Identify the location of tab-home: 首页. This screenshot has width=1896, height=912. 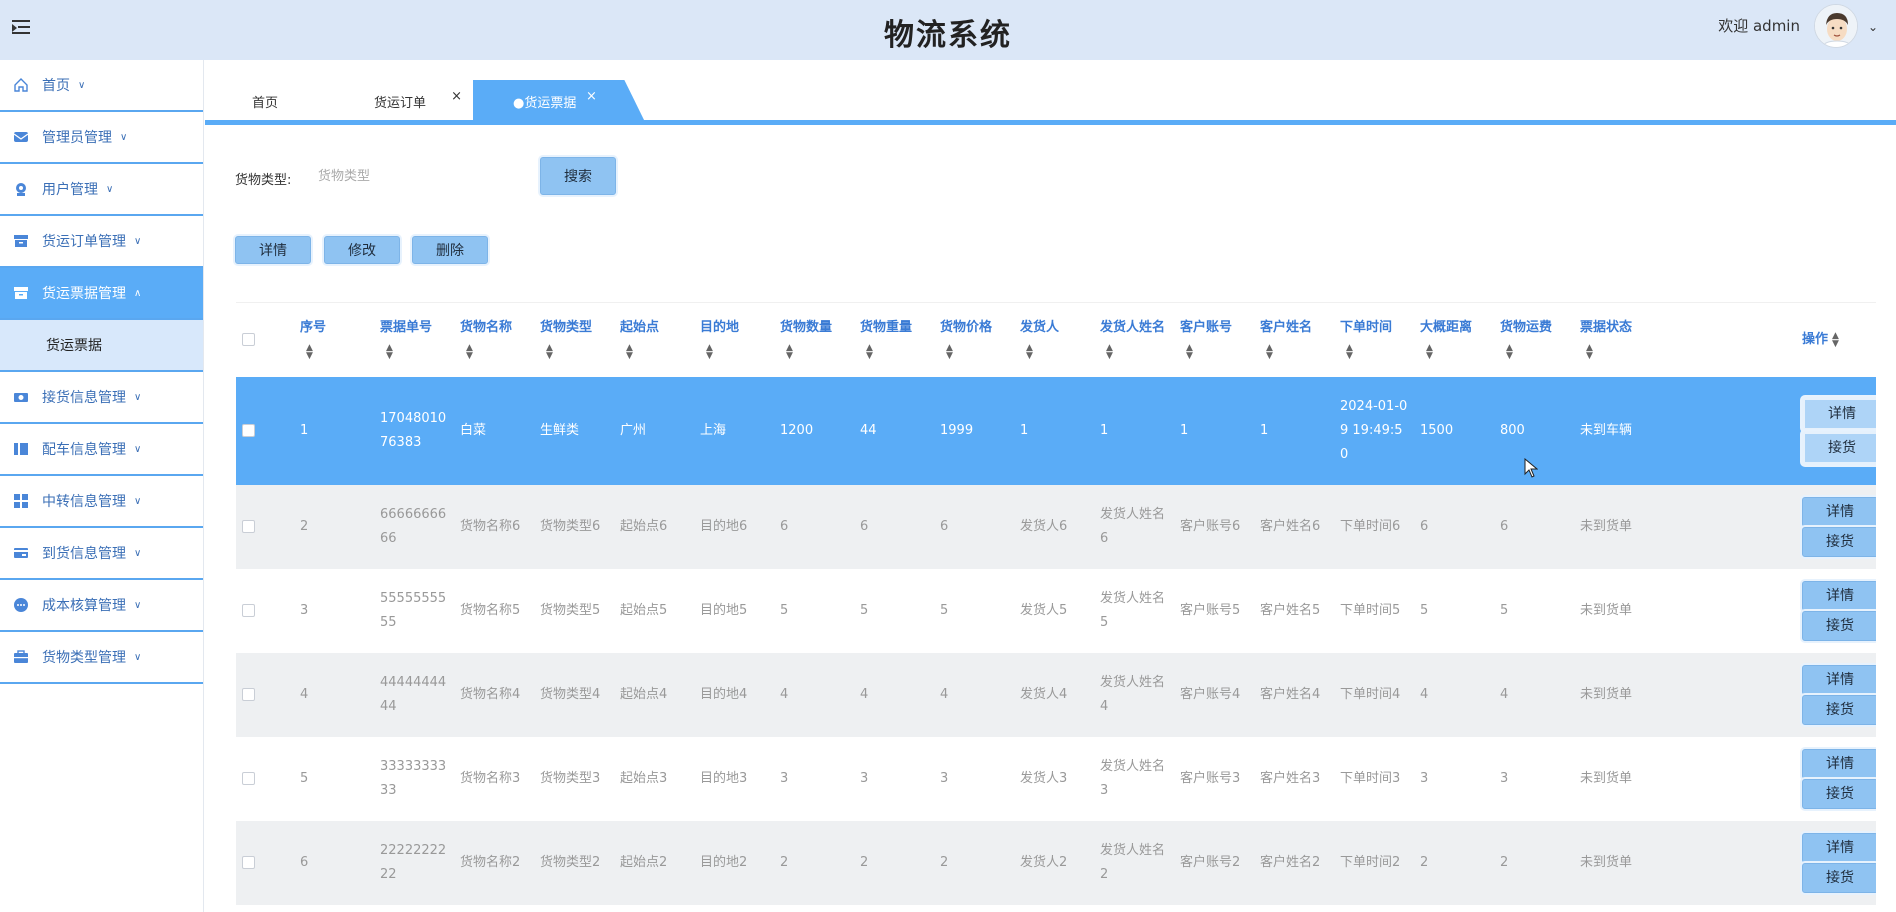
(265, 101).